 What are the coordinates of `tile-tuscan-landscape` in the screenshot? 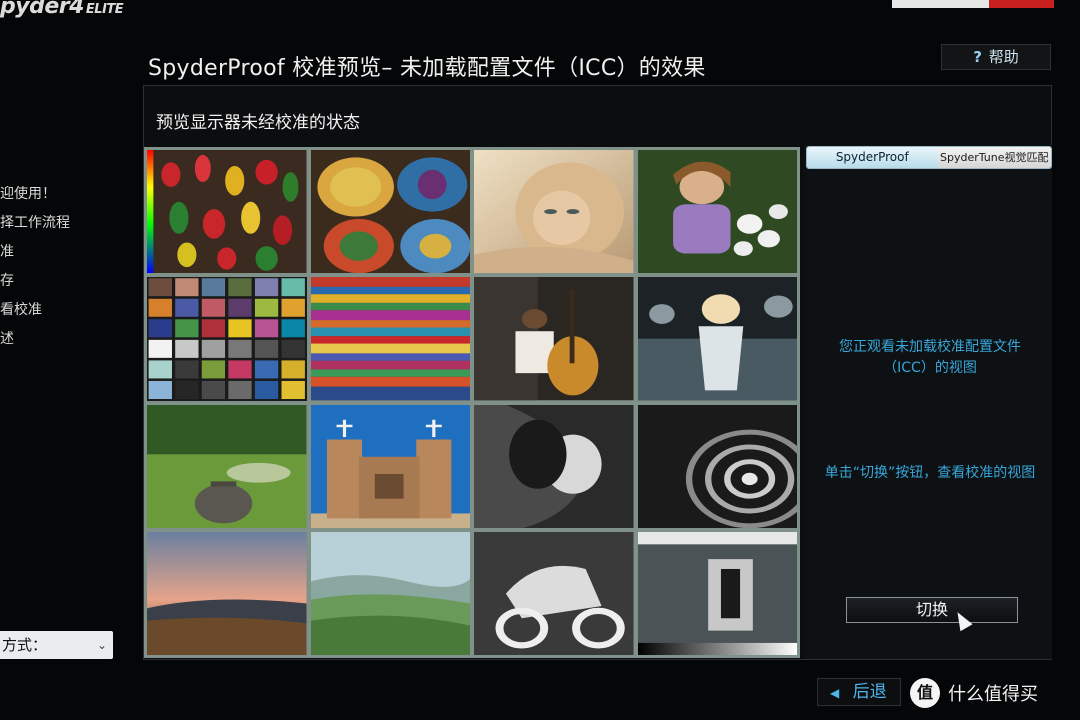 It's located at (390, 593).